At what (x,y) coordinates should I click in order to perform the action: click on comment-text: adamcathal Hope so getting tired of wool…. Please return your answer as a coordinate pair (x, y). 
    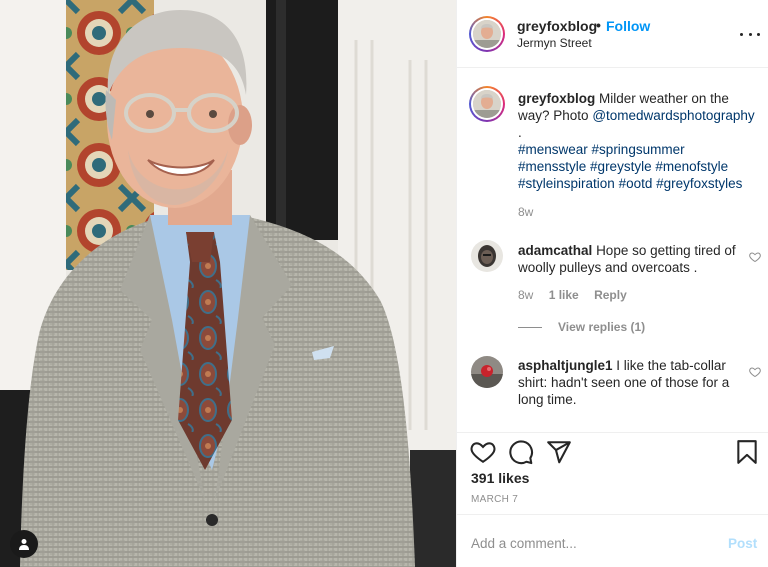
    Looking at the image, I should click on (630, 259).